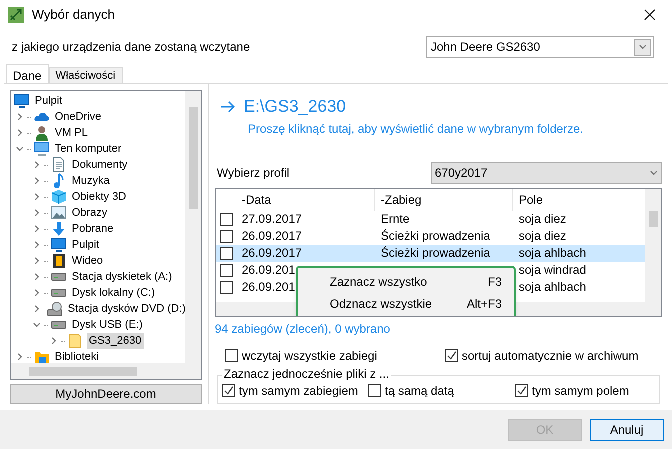 The image size is (672, 449). I want to click on table-cell: Ernte, so click(395, 219).